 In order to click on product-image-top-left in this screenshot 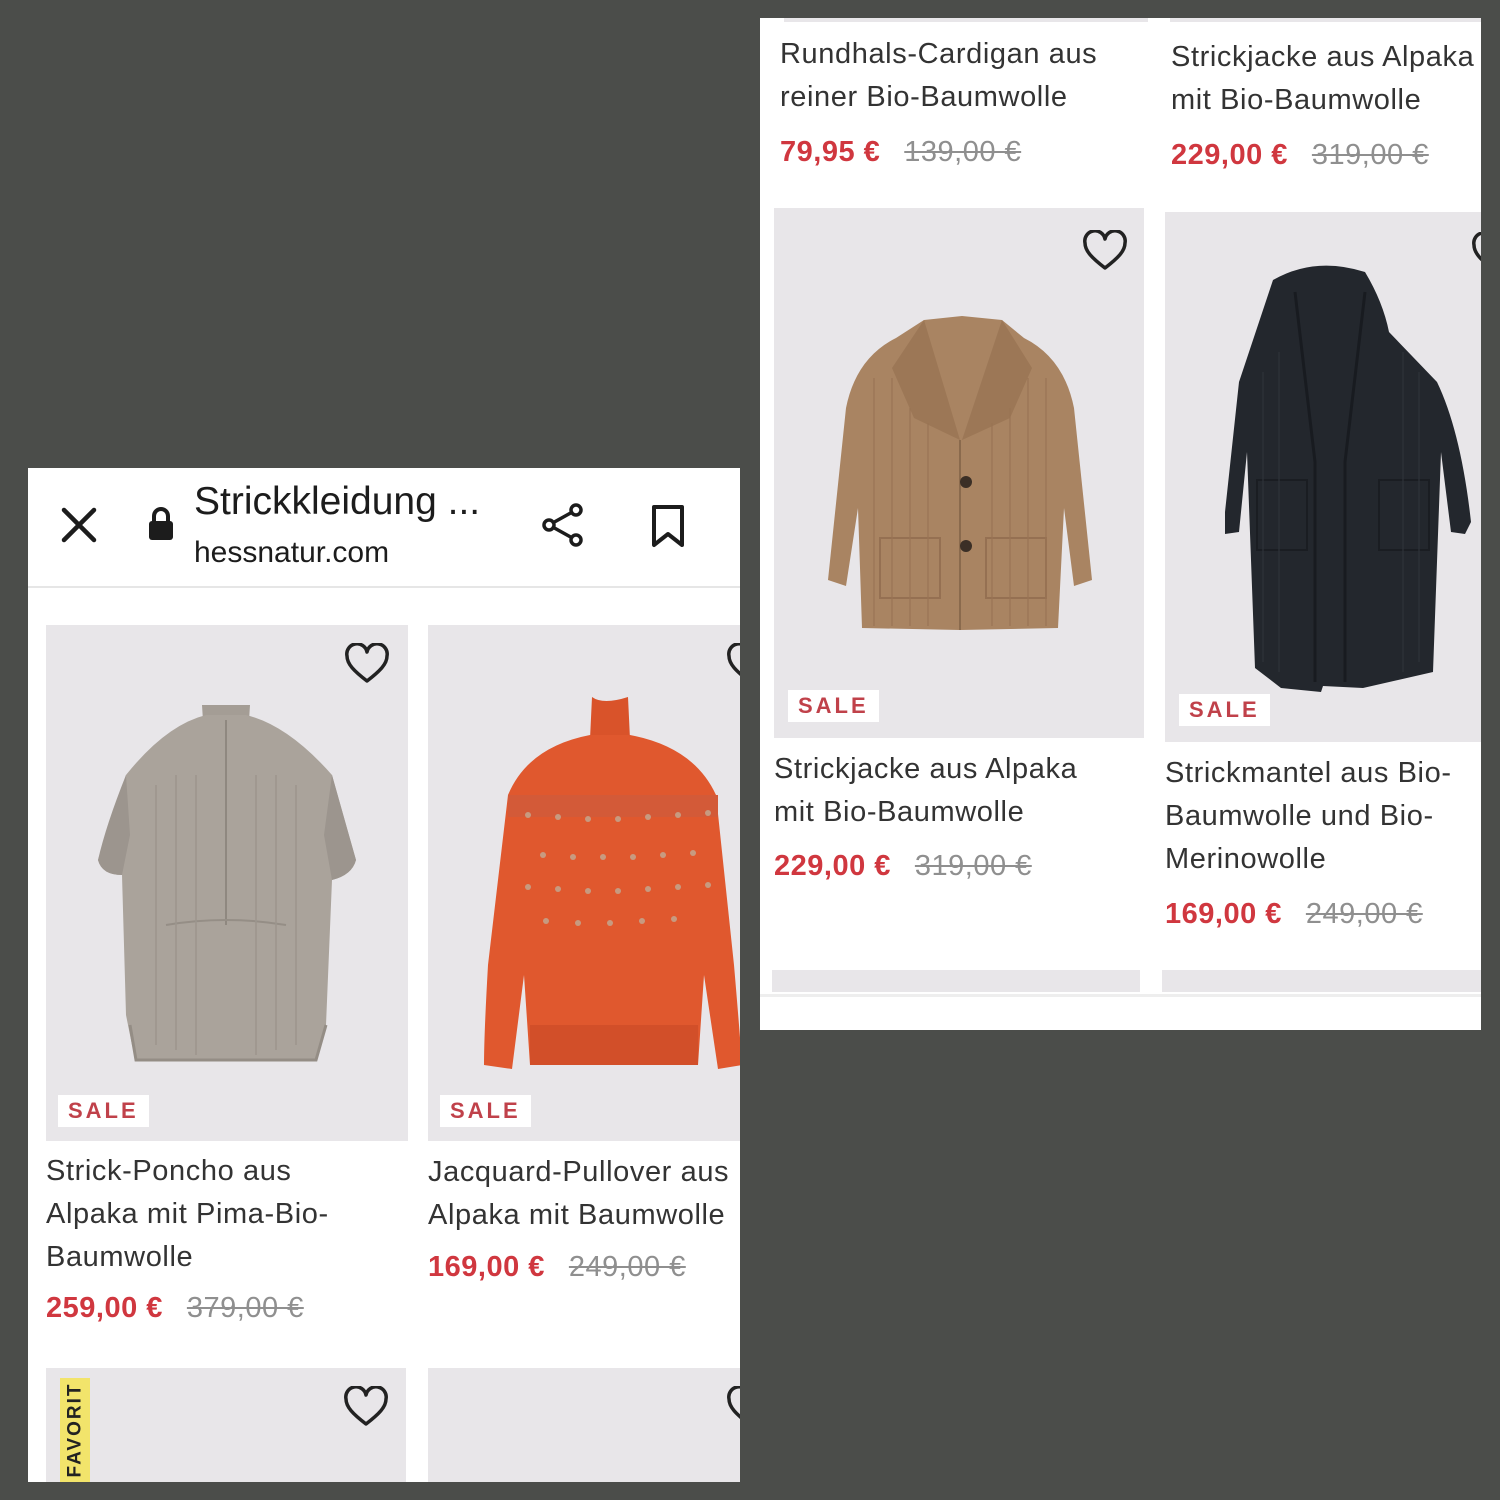, I will do `click(966, 20)`.